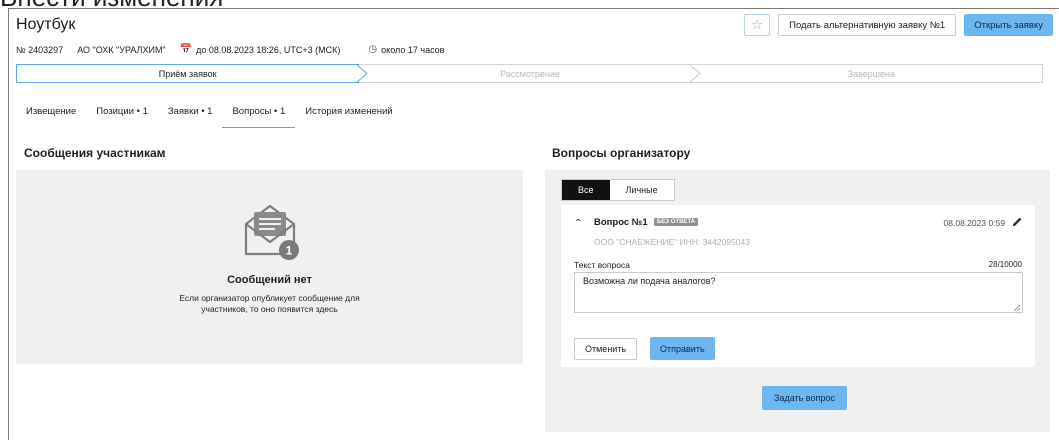  What do you see at coordinates (676, 222) in the screenshot?
I see `status-badge: БЕЗ ОТВЕТА` at bounding box center [676, 222].